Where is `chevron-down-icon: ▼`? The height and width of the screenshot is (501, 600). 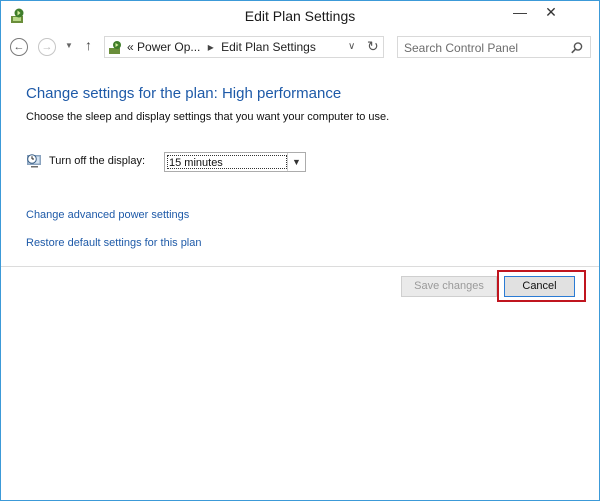
chevron-down-icon: ▼ is located at coordinates (296, 162).